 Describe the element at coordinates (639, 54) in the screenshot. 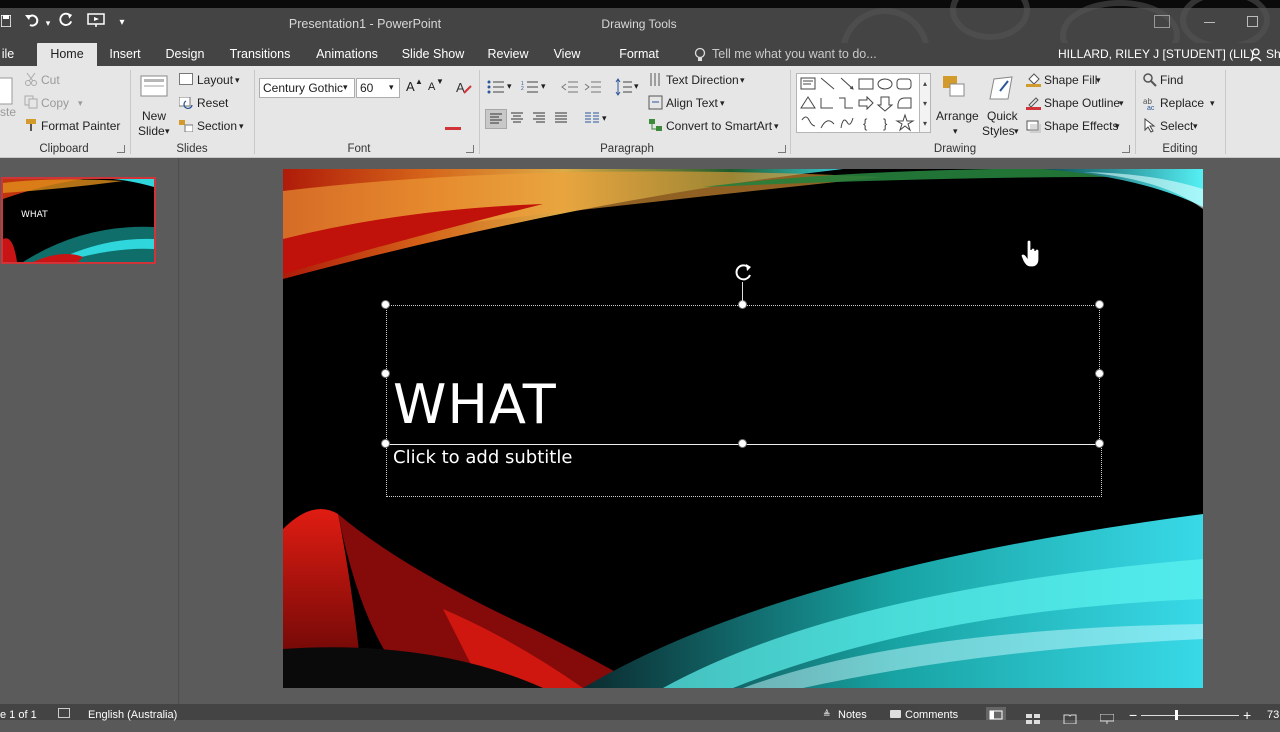

I see `tab-format: Format` at that location.